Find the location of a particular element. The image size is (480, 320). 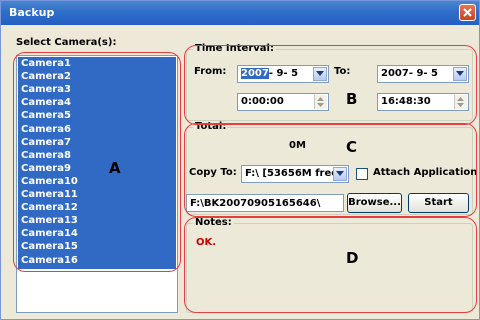

title-bar: Backup is located at coordinates (240, 13).